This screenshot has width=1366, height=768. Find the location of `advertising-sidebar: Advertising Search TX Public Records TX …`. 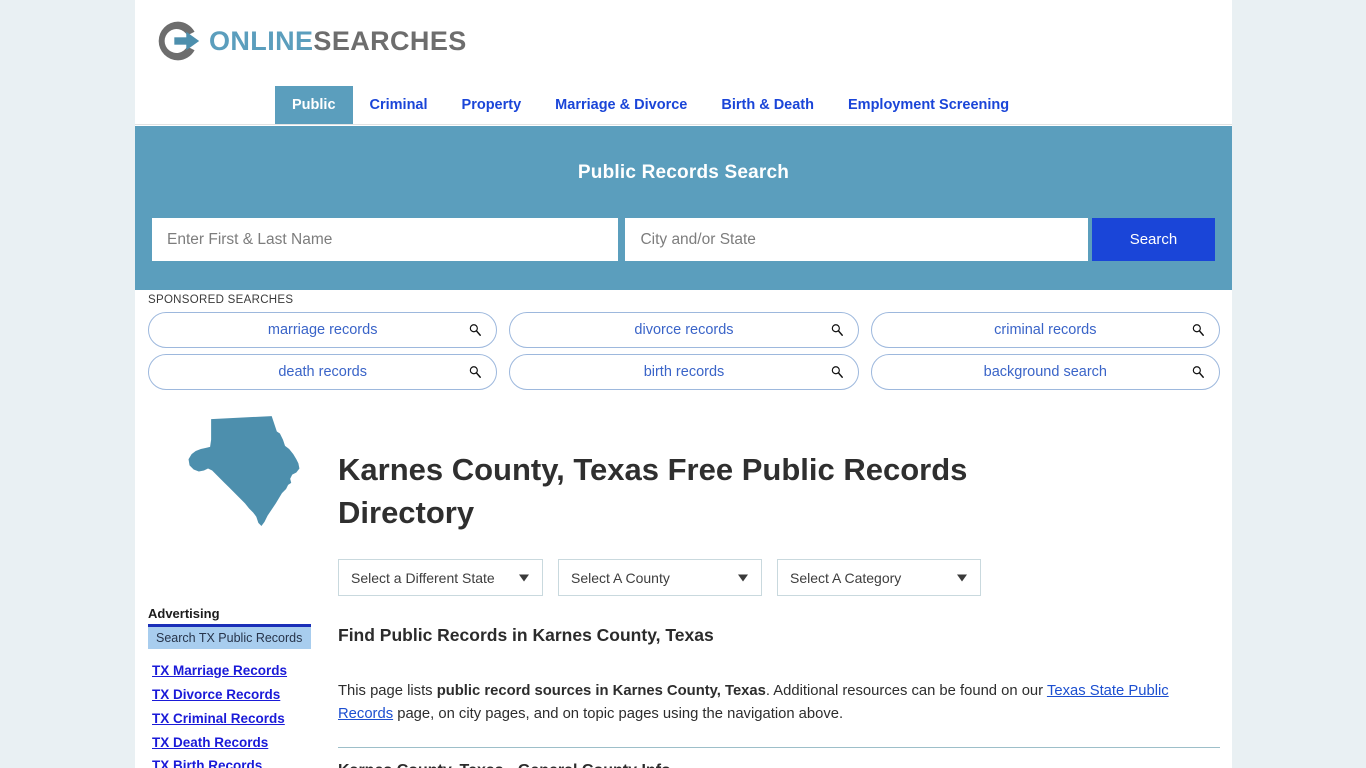

advertising-sidebar: Advertising Search TX Public Records TX … is located at coordinates (229, 687).